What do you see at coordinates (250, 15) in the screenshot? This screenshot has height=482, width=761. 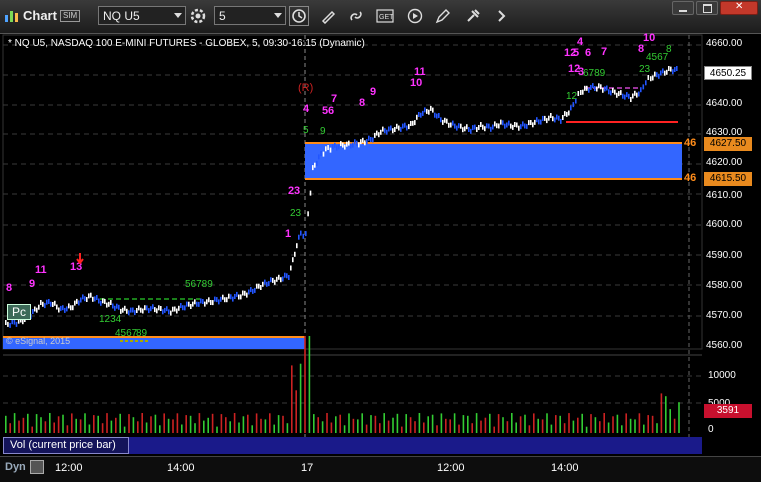 I see `interval-input: 5` at bounding box center [250, 15].